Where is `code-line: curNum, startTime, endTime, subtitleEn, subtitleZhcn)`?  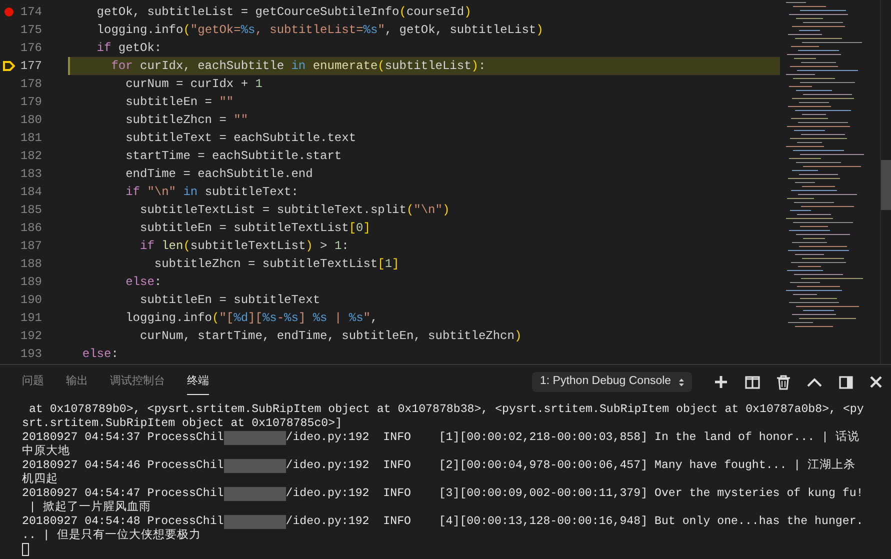 code-line: curNum, startTime, endTime, subtitleEn, subtitleZhcn) is located at coordinates (331, 336).